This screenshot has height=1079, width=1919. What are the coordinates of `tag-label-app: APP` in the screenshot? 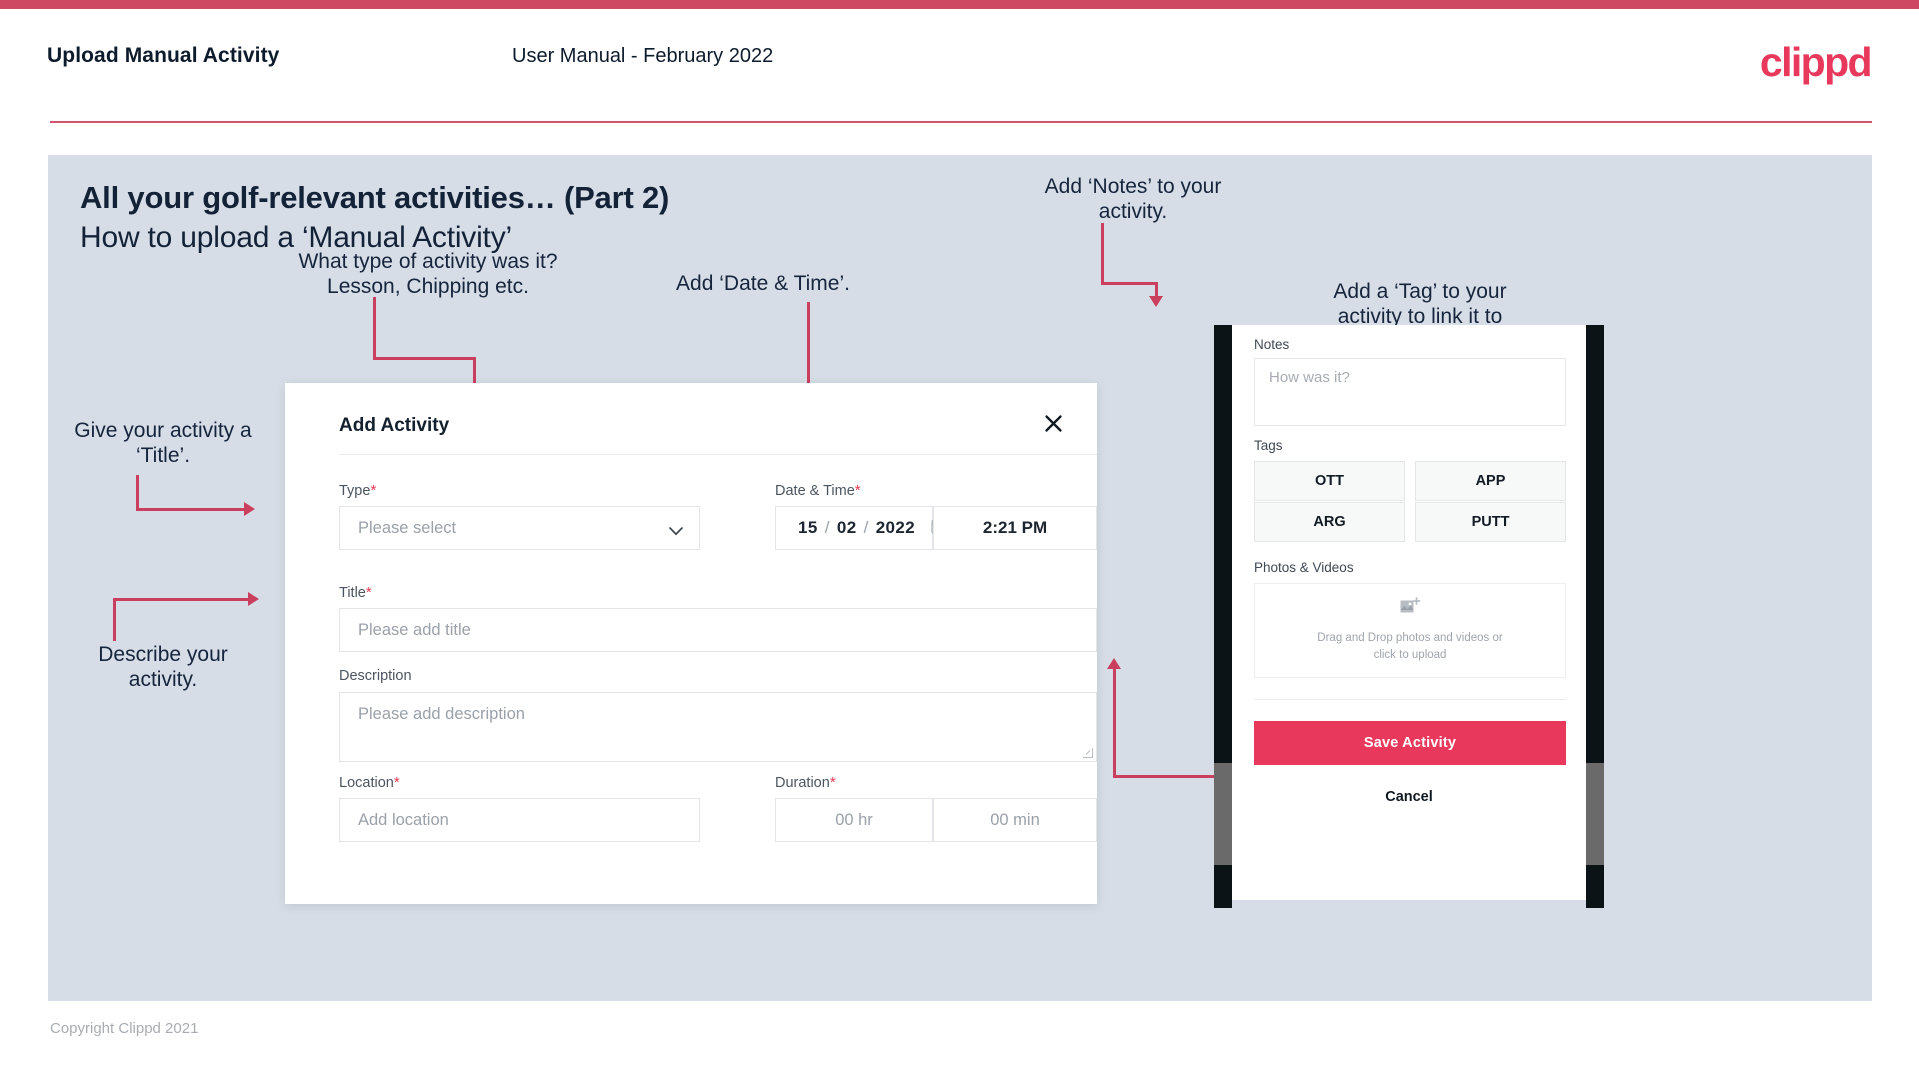 It's located at (1490, 481).